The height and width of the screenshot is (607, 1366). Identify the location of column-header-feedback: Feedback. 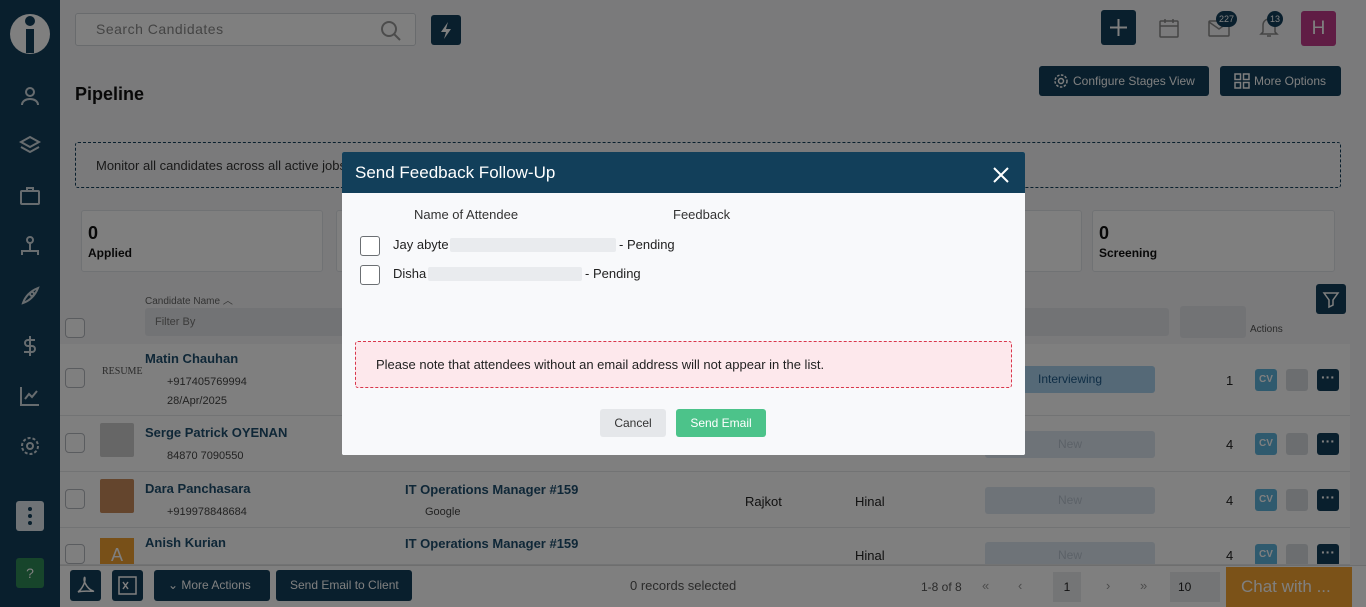
(702, 214).